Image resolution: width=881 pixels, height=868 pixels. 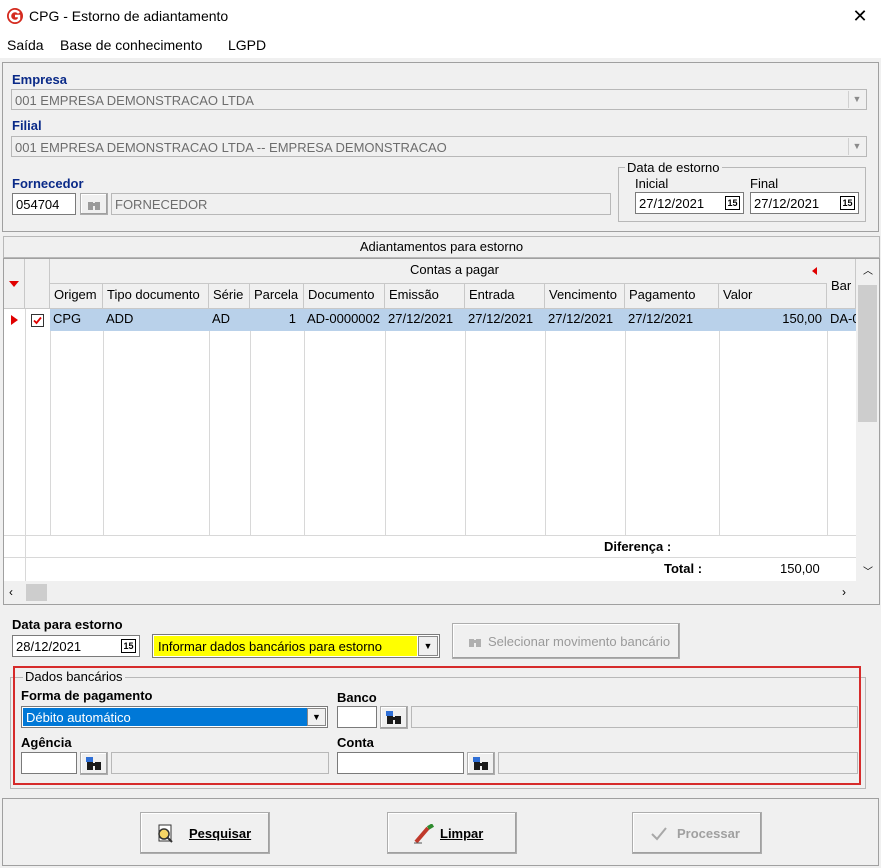 What do you see at coordinates (462, 833) in the screenshot?
I see `limpar-label: Limpar` at bounding box center [462, 833].